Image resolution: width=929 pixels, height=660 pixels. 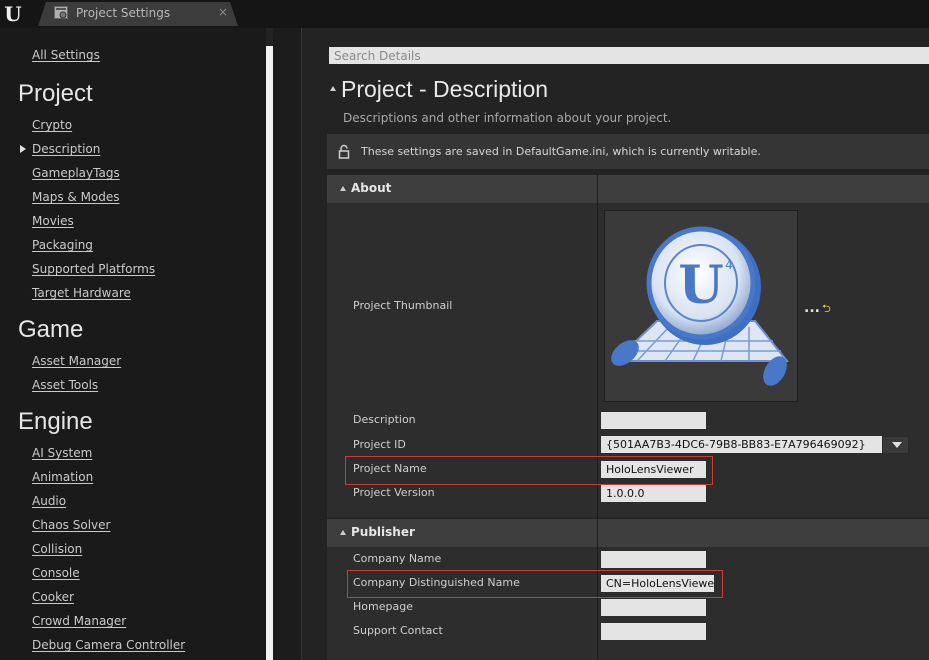 What do you see at coordinates (79, 621) in the screenshot?
I see `sidebar-item-crowd-manager: Crowd Manager` at bounding box center [79, 621].